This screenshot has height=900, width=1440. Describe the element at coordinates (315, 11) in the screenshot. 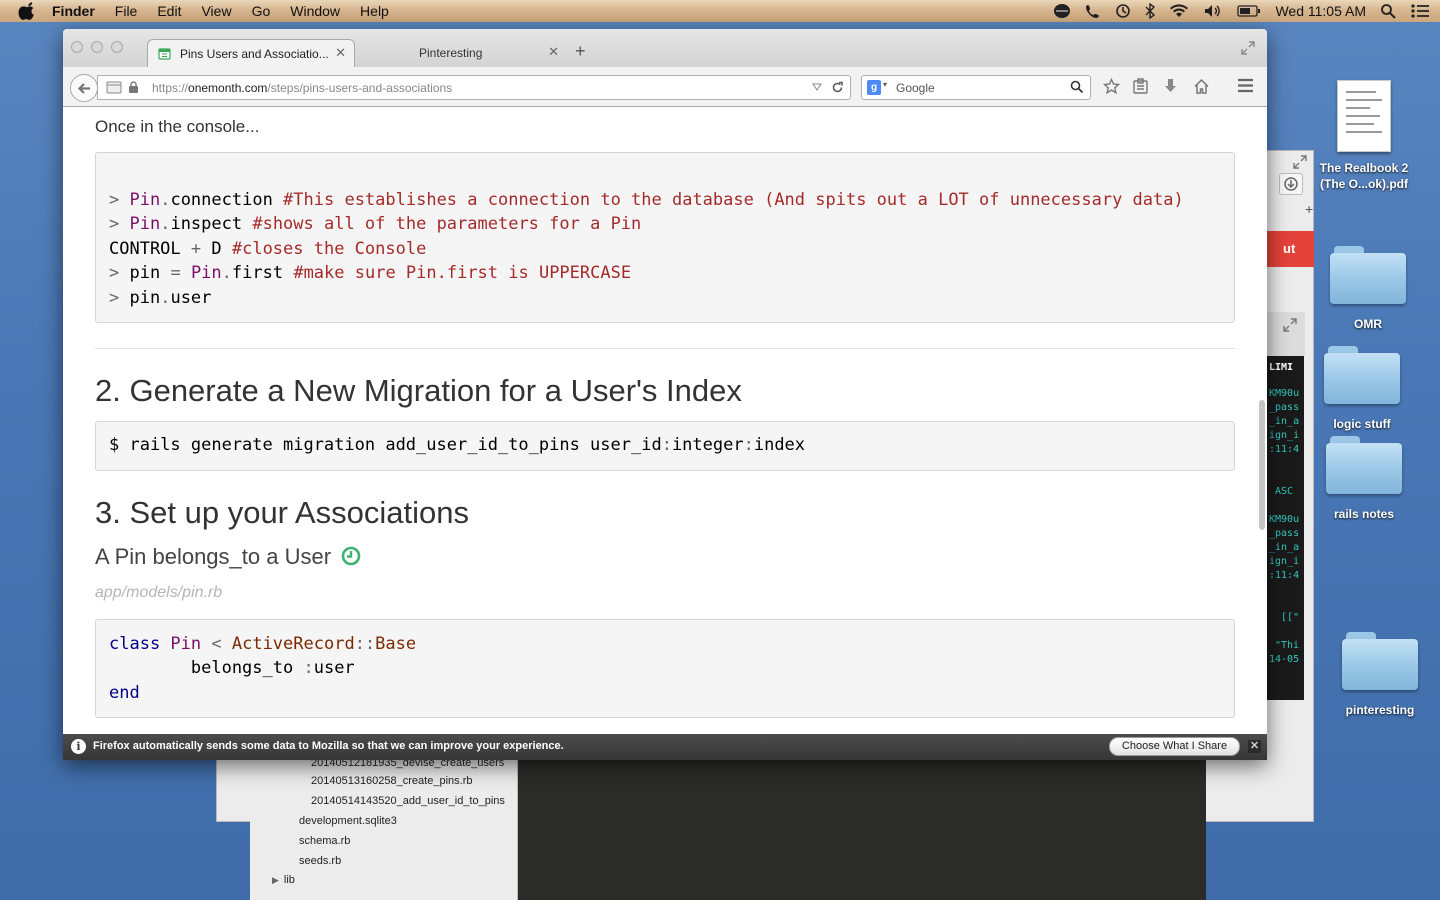

I see `menu-window: Window` at that location.